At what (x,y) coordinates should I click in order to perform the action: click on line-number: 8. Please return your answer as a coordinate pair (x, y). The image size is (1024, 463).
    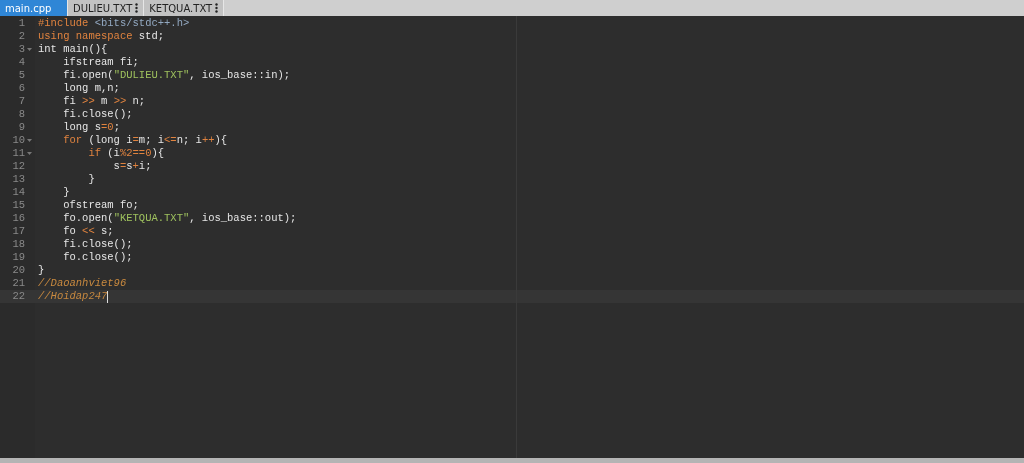
    Looking at the image, I should click on (22, 114).